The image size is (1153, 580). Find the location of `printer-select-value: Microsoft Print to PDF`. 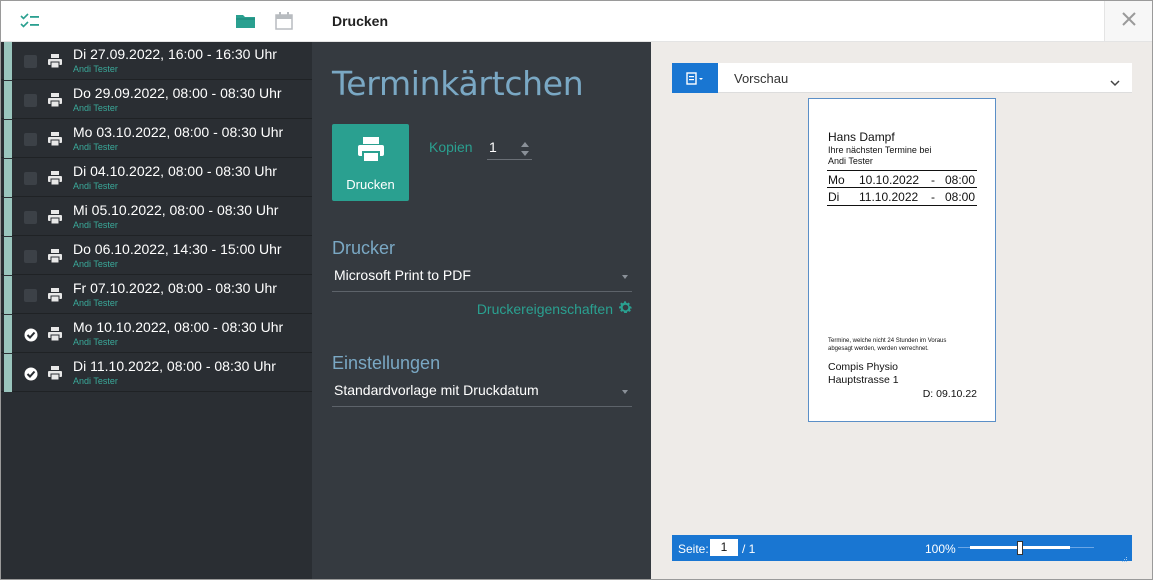

printer-select-value: Microsoft Print to PDF is located at coordinates (402, 275).